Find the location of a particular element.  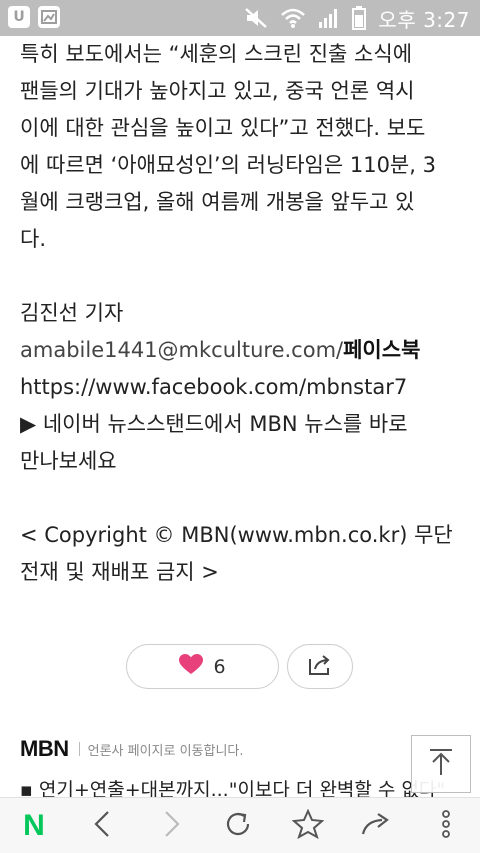

naver-home-button: N is located at coordinates (34, 825).